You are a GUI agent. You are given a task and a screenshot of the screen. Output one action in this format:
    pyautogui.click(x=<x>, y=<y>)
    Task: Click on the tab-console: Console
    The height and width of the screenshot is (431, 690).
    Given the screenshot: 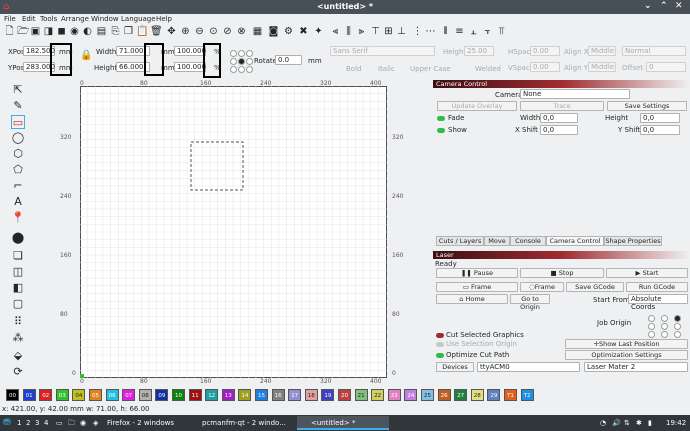 What is the action you would take?
    pyautogui.click(x=528, y=241)
    